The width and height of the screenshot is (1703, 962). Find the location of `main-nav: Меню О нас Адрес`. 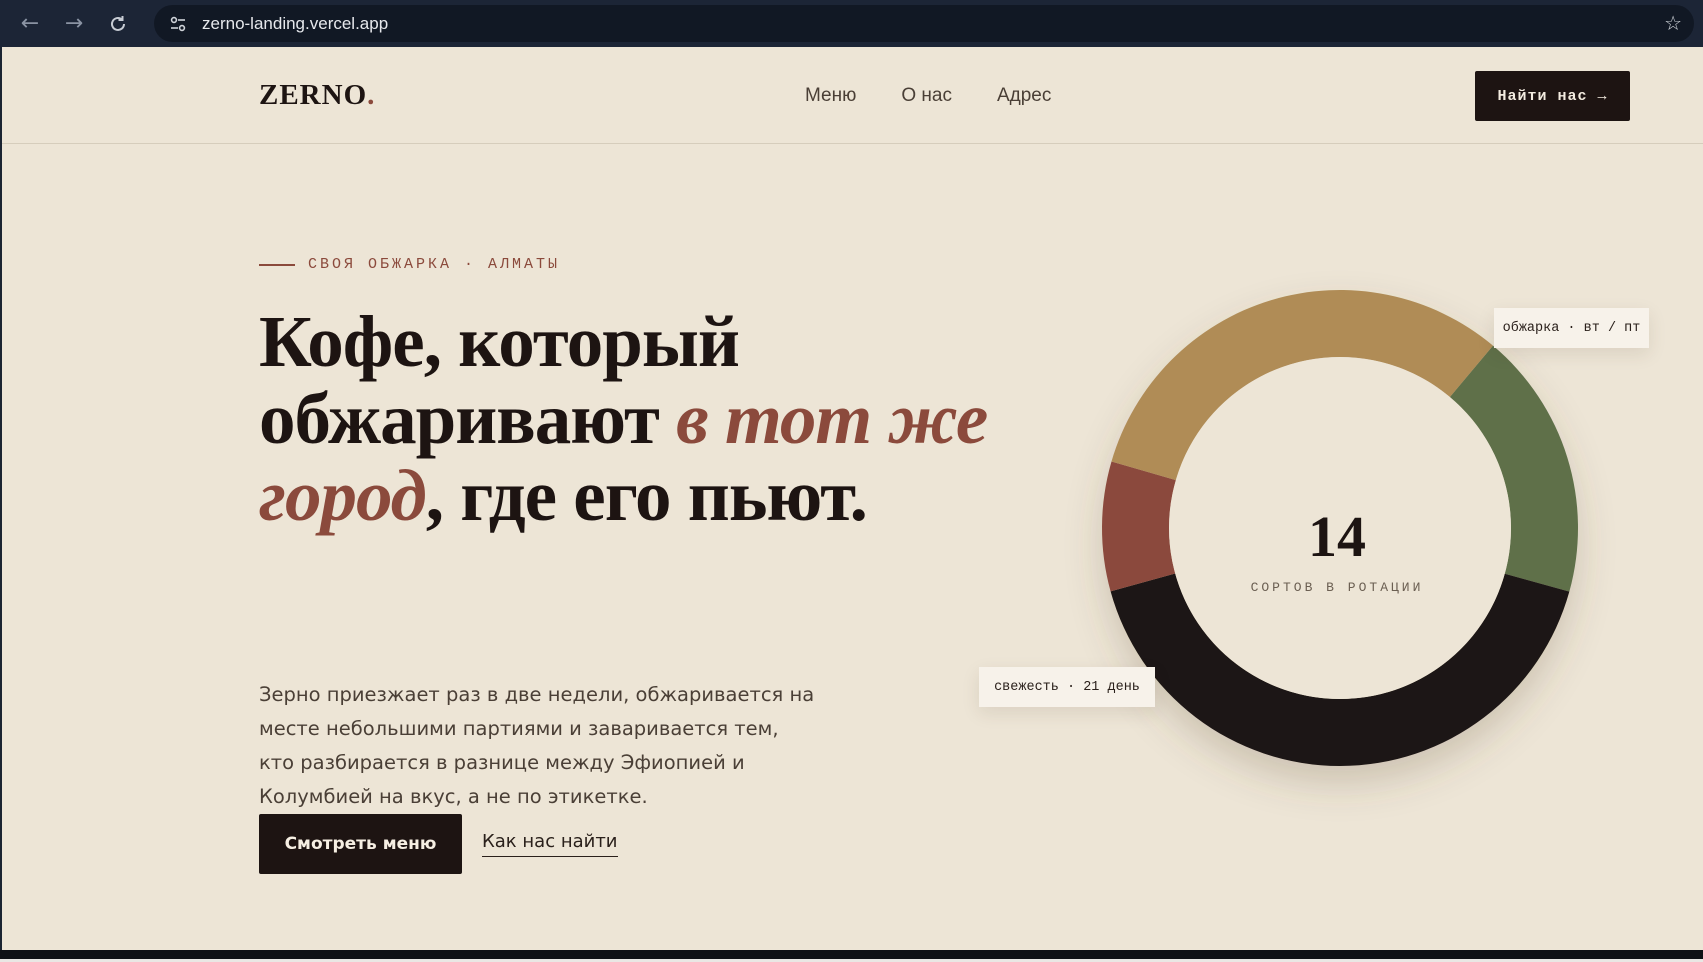

main-nav: Меню О нас Адрес is located at coordinates (928, 96).